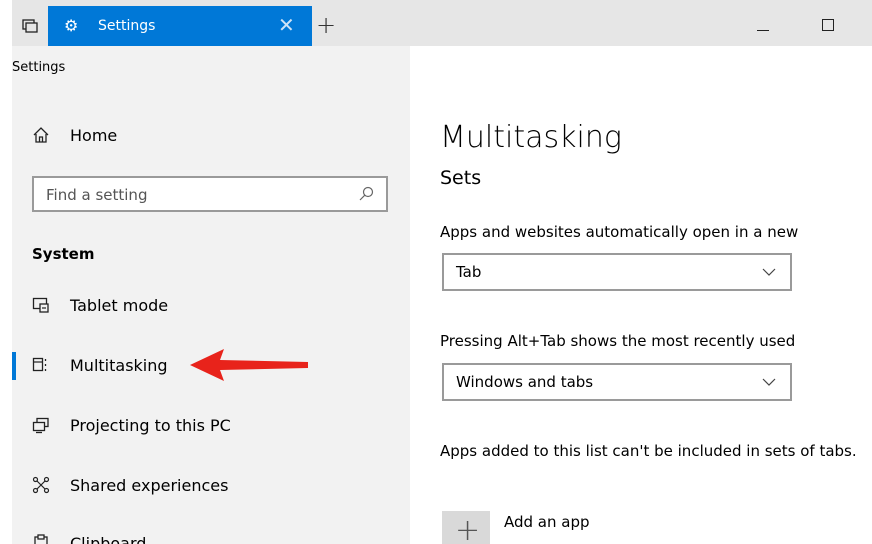  What do you see at coordinates (617, 382) in the screenshot?
I see `alt-tab-dropdown: Windows and tabs` at bounding box center [617, 382].